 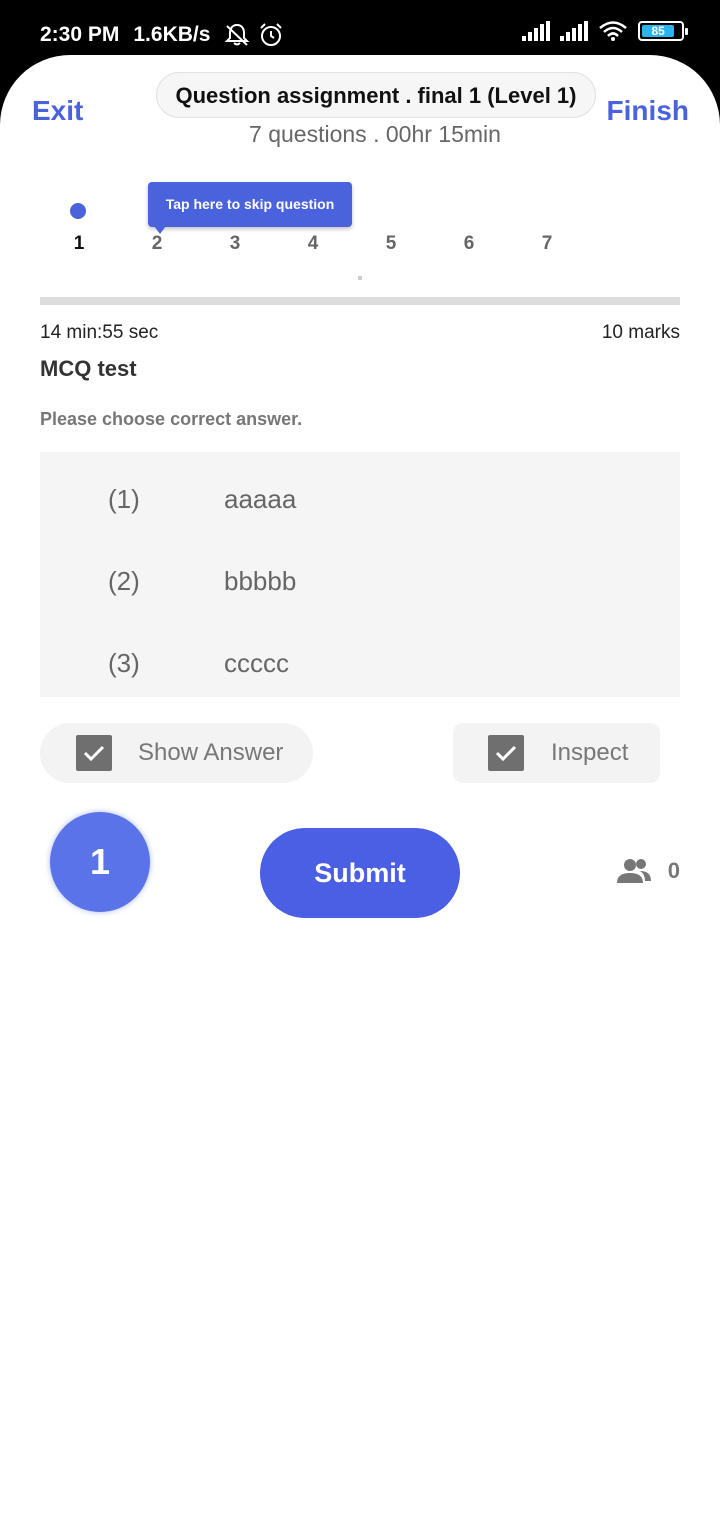 What do you see at coordinates (391, 244) in the screenshot?
I see `question-number-5: 5` at bounding box center [391, 244].